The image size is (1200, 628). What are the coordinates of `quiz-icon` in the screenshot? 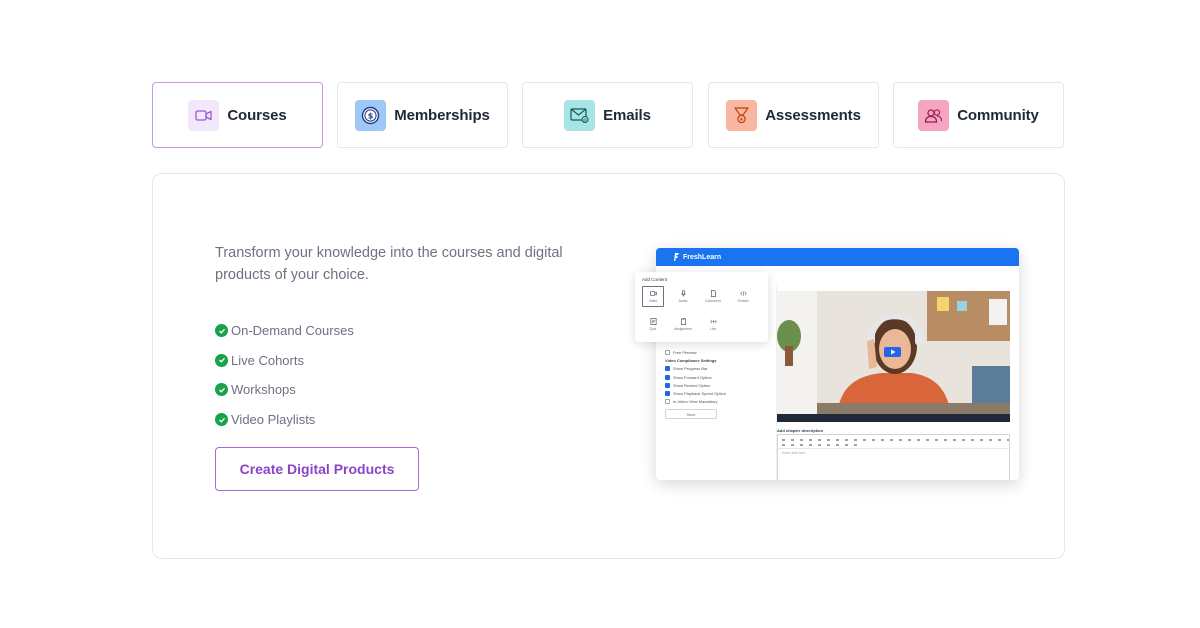 It's located at (653, 321).